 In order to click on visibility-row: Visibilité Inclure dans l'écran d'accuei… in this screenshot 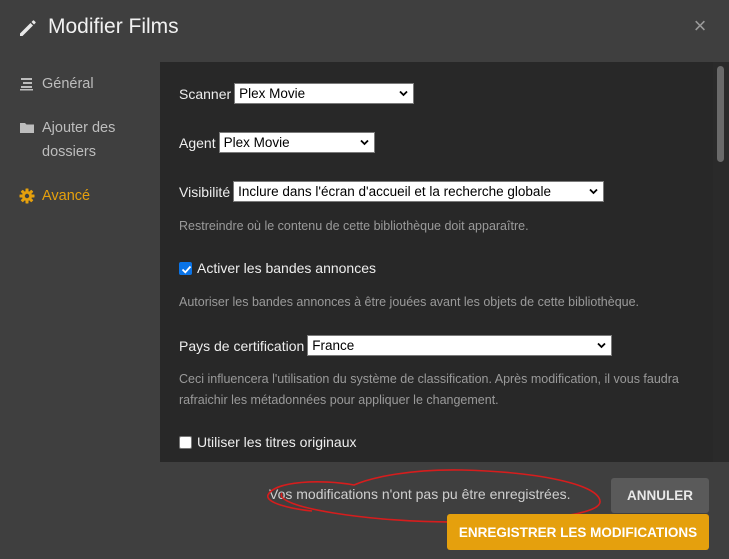, I will do `click(392, 191)`.